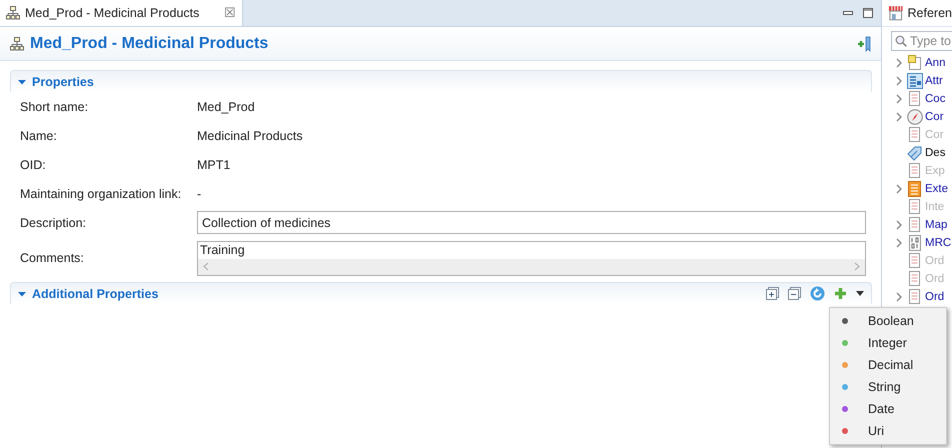 This screenshot has height=448, width=952. Describe the element at coordinates (860, 293) in the screenshot. I see `dropdown-caret-icon` at that location.